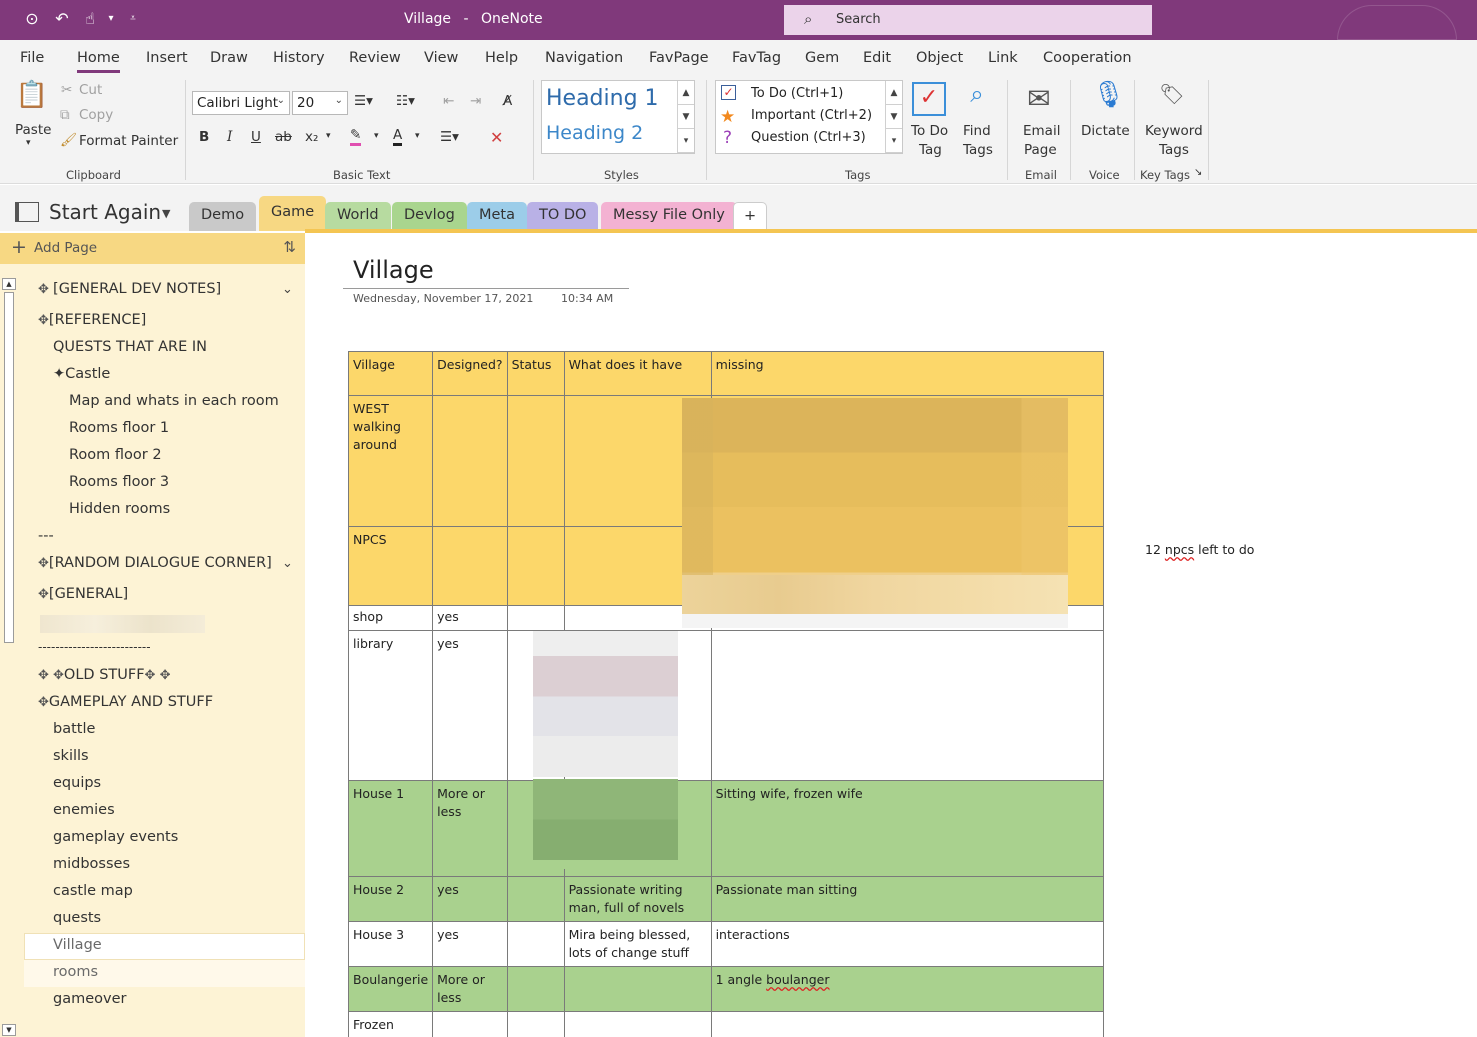 The width and height of the screenshot is (1477, 1037). I want to click on paste-dropdown-icon: ▾, so click(28, 143).